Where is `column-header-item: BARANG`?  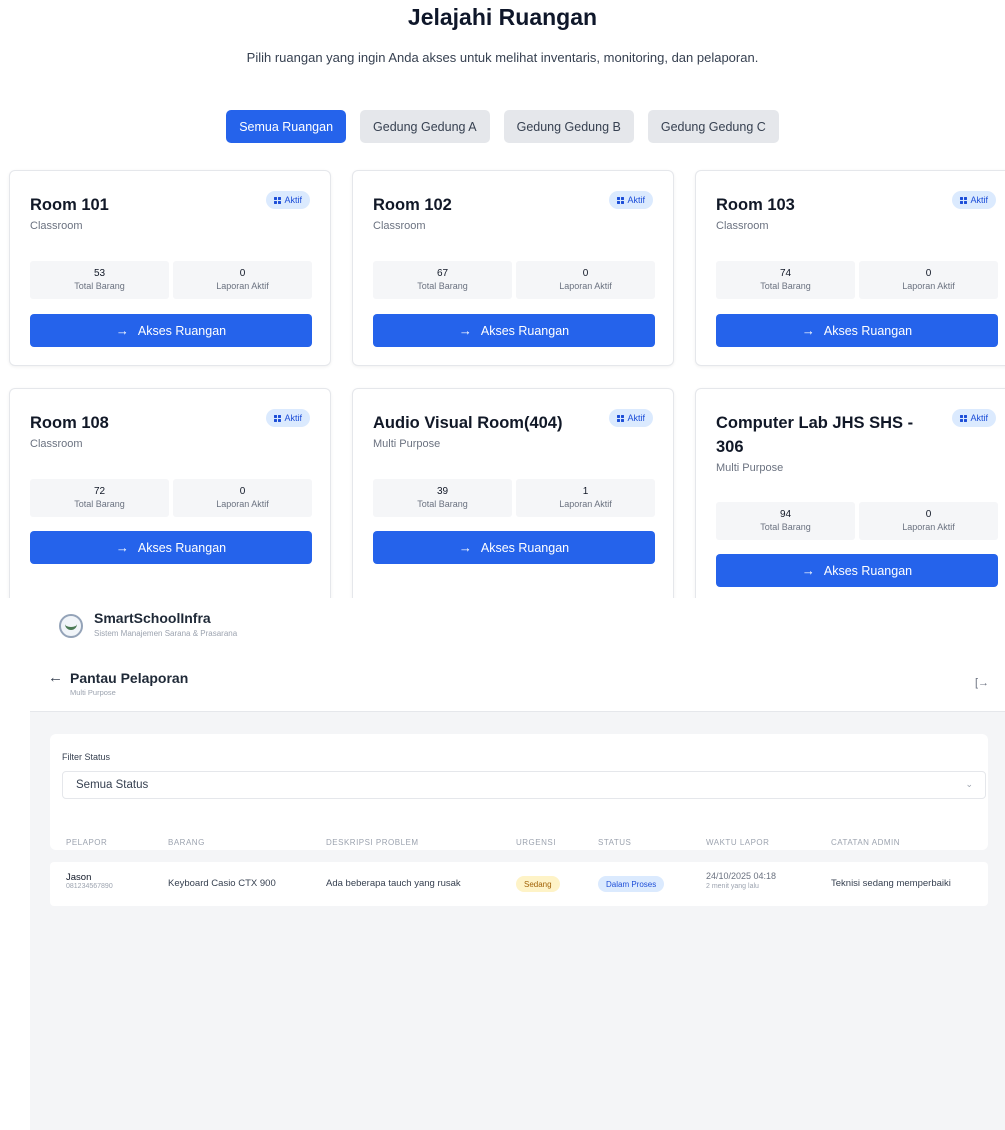
column-header-item: BARANG is located at coordinates (186, 842).